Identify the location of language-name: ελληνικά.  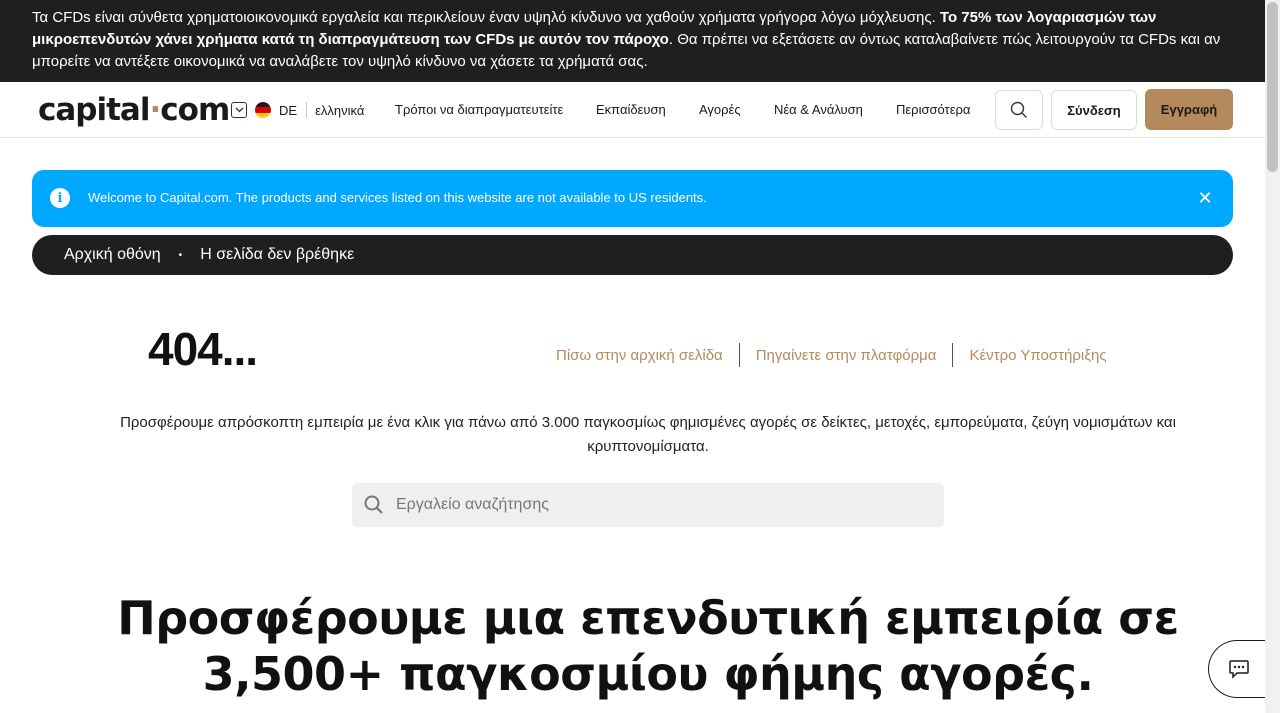
(340, 110).